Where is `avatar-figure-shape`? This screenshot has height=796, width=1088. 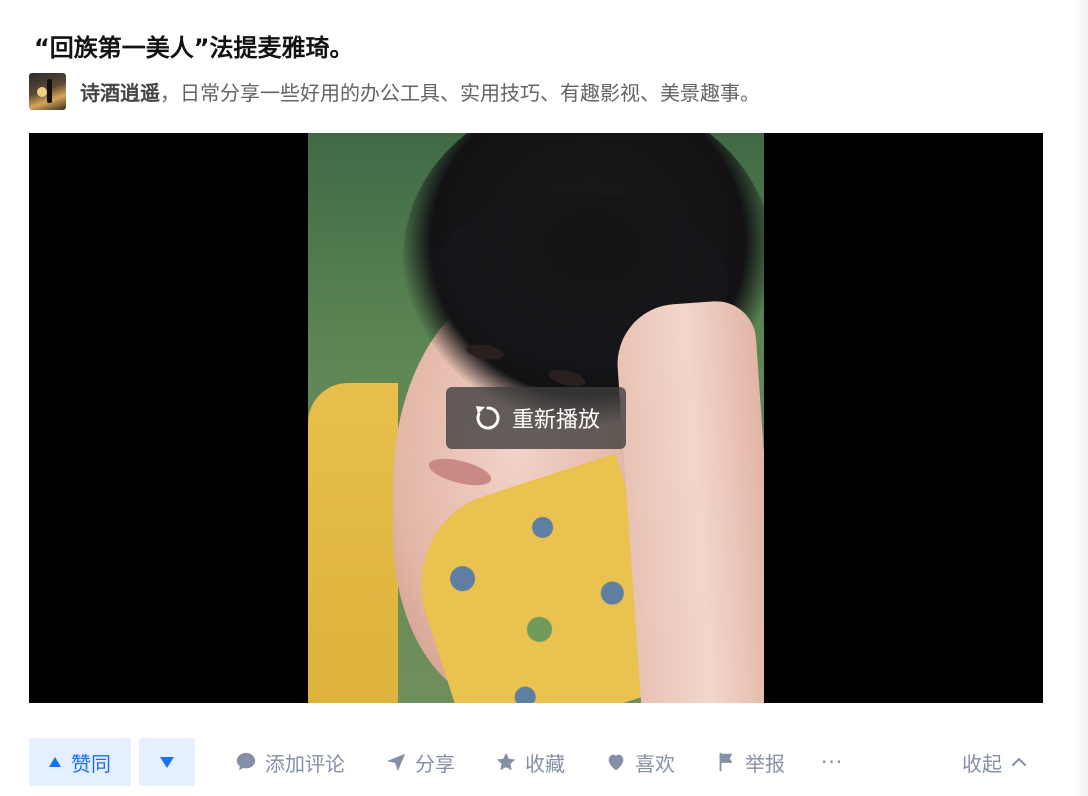
avatar-figure-shape is located at coordinates (49, 90).